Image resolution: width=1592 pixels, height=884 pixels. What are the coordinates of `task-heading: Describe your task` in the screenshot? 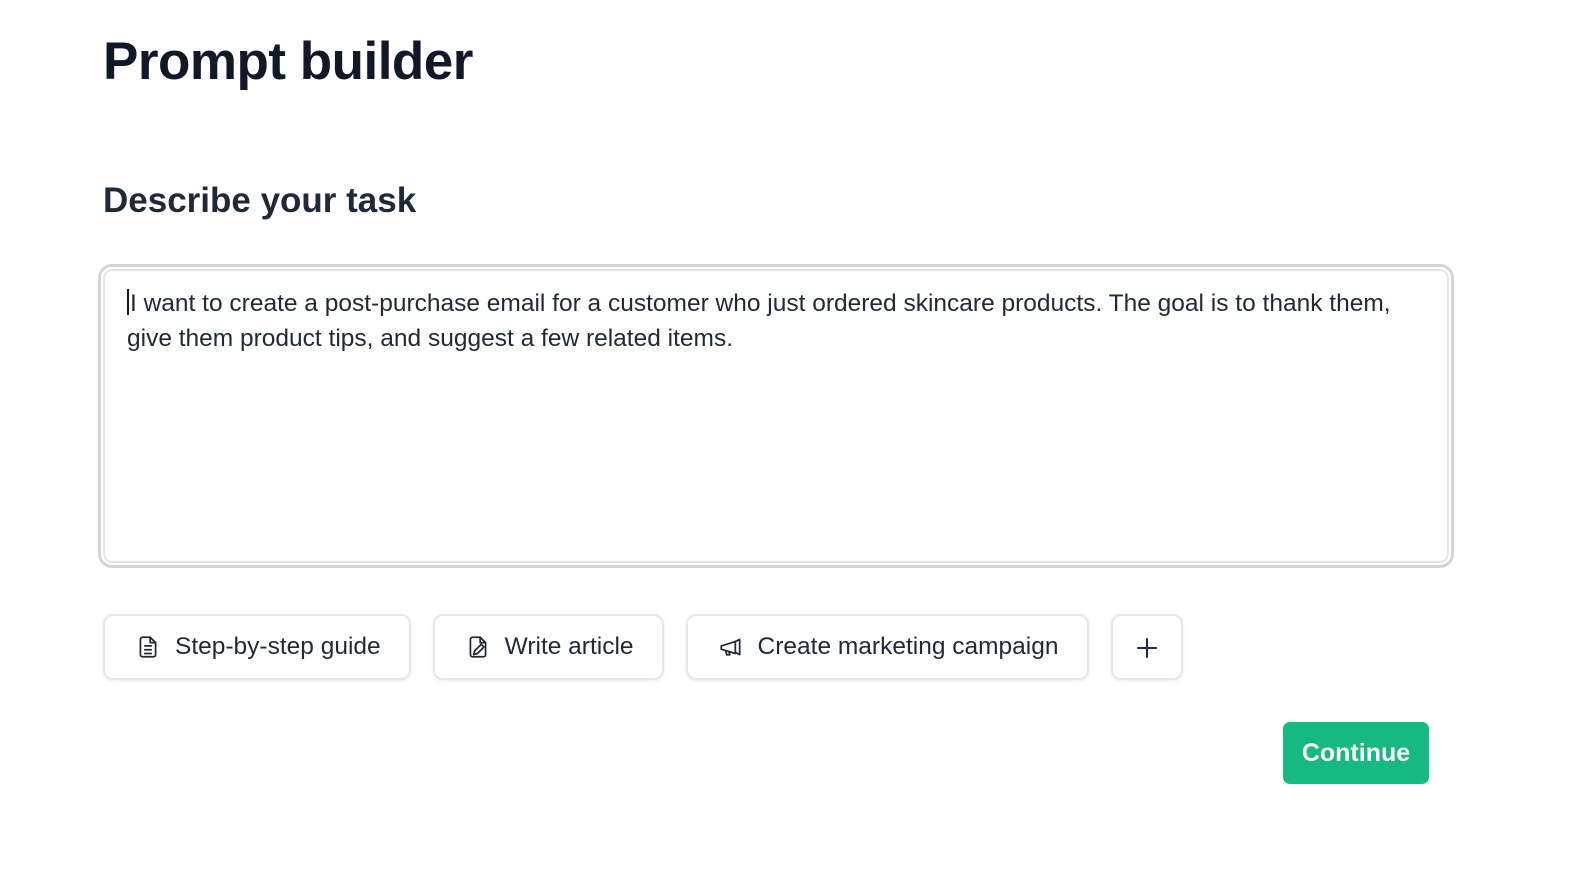 It's located at (260, 200).